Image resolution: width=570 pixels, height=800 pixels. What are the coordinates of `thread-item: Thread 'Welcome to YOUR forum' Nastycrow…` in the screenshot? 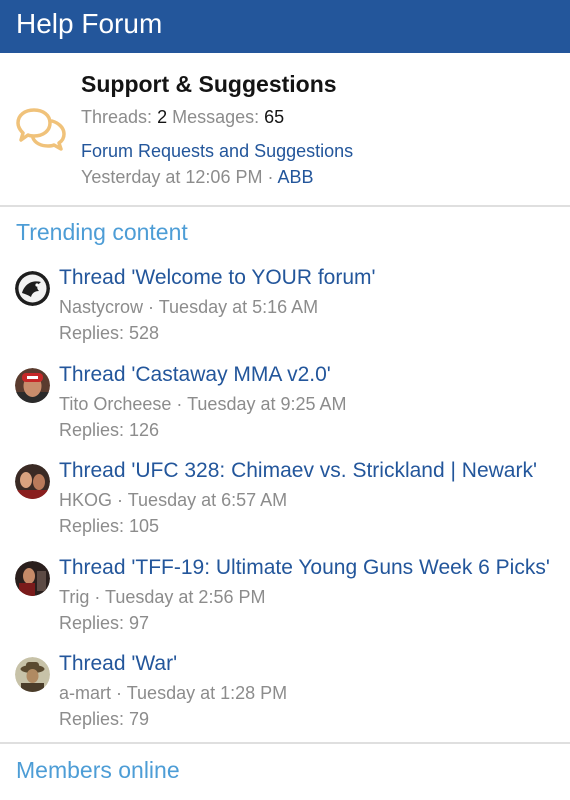 It's located at (285, 313).